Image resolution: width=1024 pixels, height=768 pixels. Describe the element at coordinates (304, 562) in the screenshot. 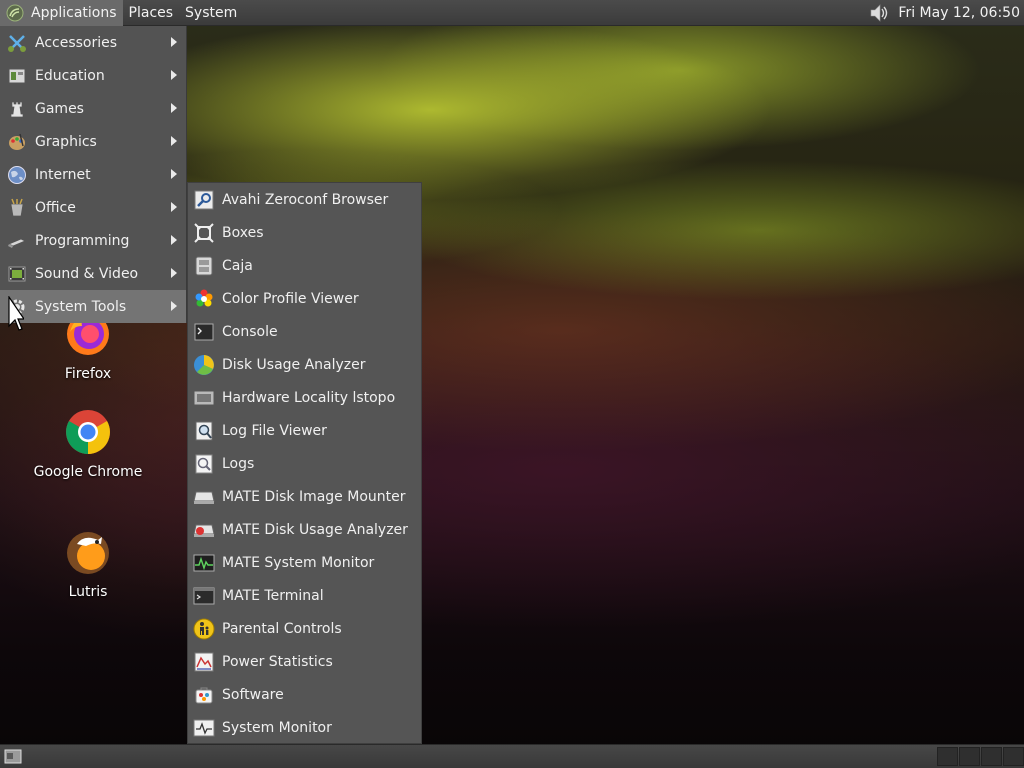

I see `submenu-item-mate-system-monitor: MATE System Monitor` at that location.